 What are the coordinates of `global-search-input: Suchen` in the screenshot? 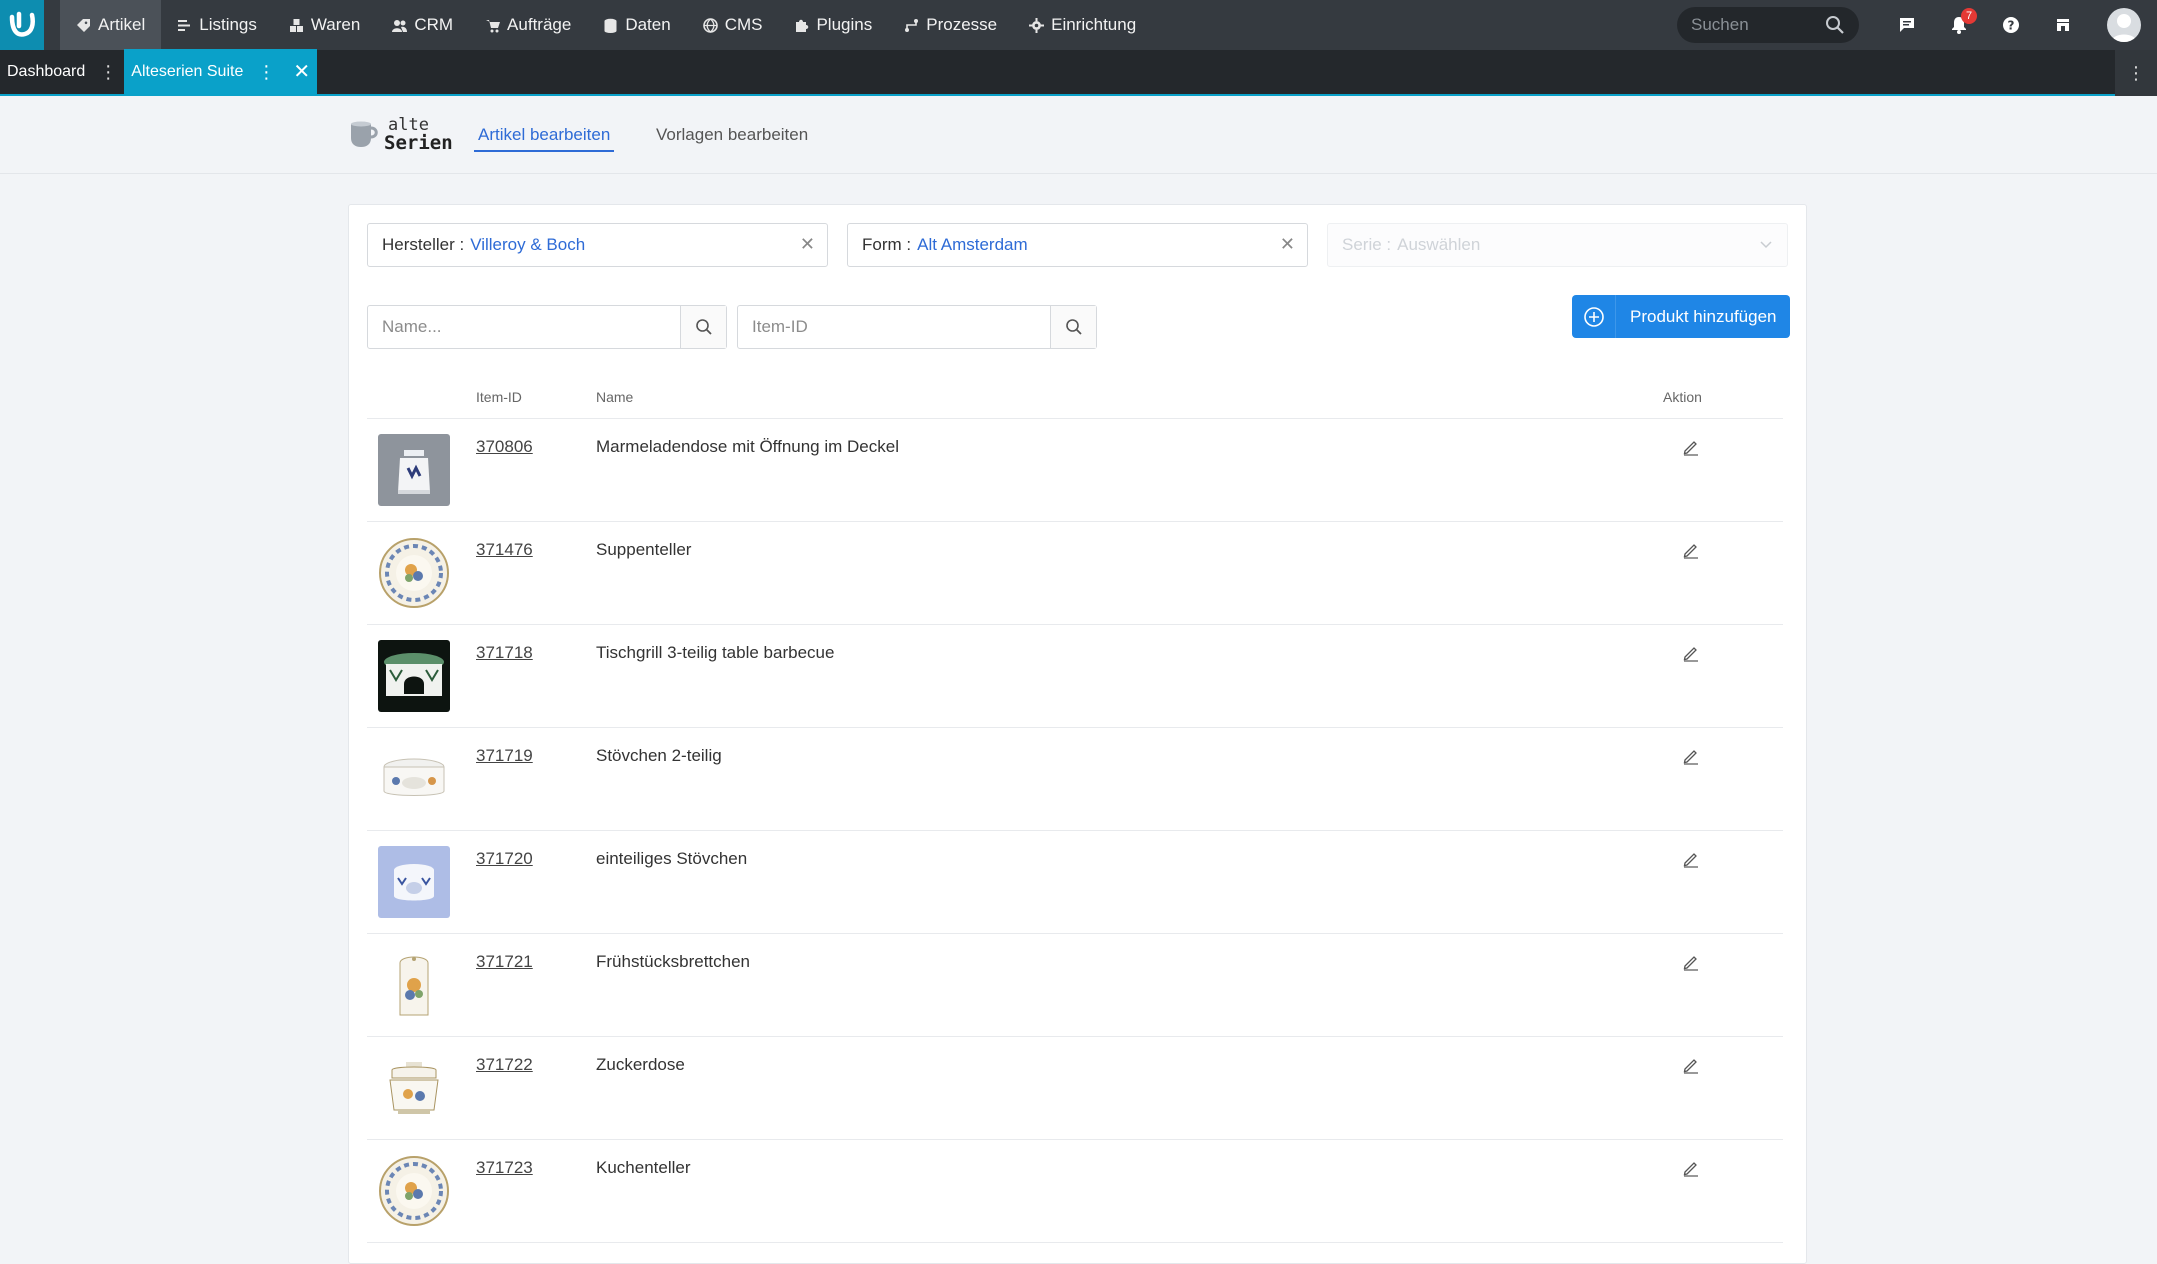 It's located at (1768, 25).